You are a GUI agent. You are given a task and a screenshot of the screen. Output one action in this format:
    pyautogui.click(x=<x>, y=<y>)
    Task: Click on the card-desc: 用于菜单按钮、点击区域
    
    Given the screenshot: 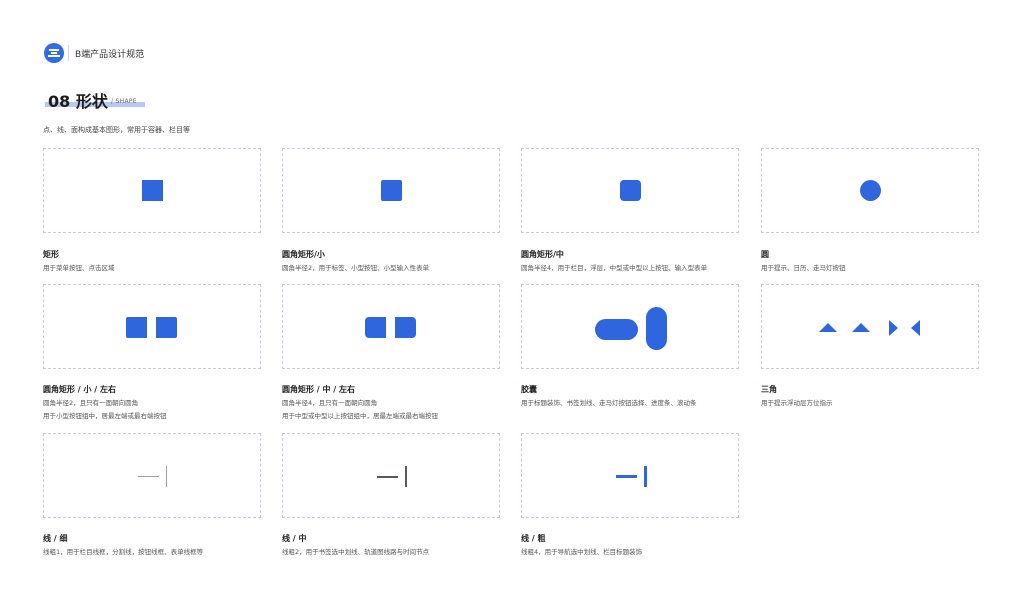 What is the action you would take?
    pyautogui.click(x=79, y=268)
    